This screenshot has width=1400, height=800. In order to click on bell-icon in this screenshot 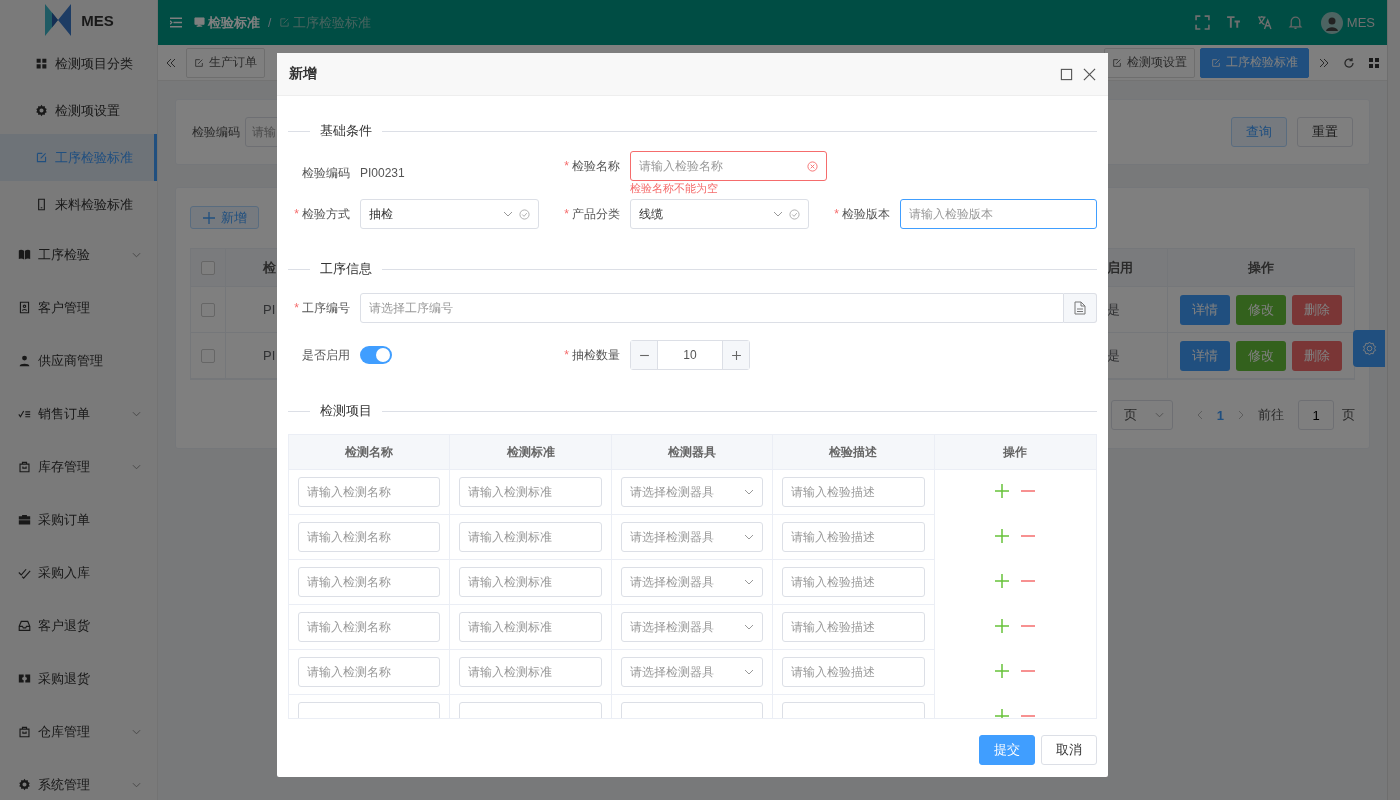, I will do `click(1295, 22)`.